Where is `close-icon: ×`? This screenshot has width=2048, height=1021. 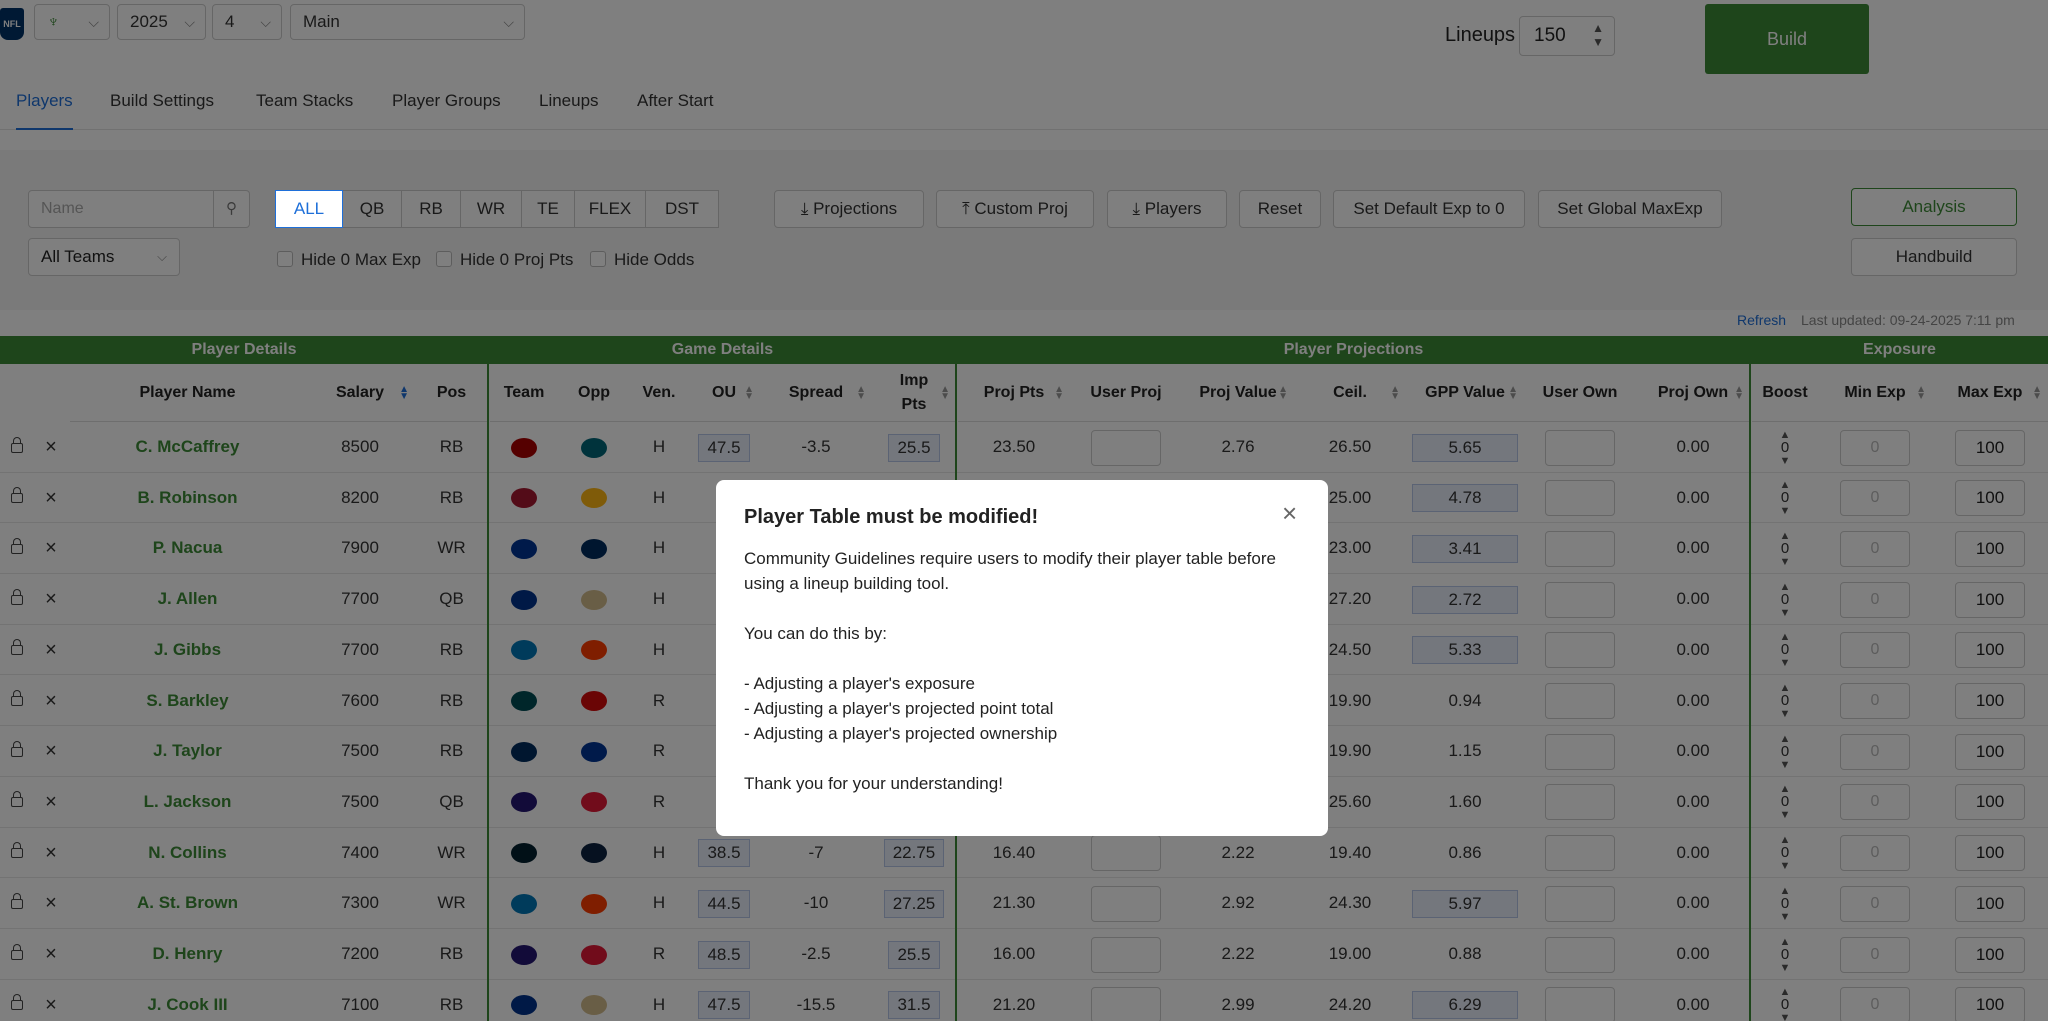
close-icon: × is located at coordinates (1289, 513).